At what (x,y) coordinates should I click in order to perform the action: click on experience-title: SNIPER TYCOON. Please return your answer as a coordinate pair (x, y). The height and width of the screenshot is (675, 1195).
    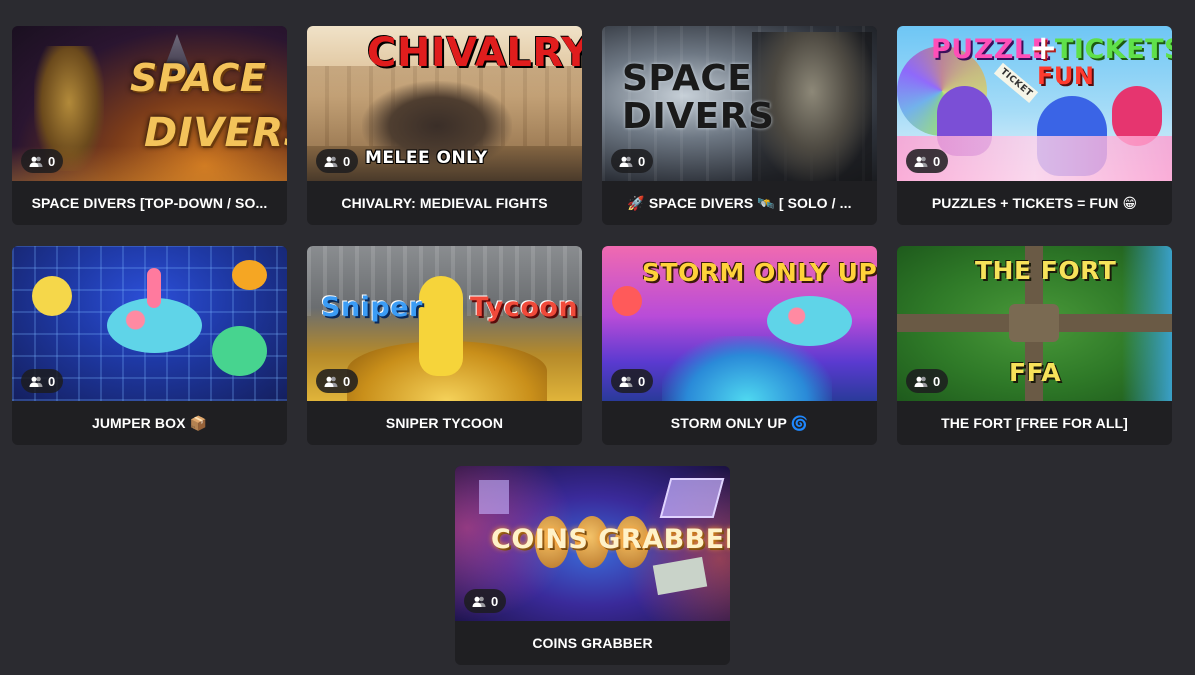
    Looking at the image, I should click on (444, 423).